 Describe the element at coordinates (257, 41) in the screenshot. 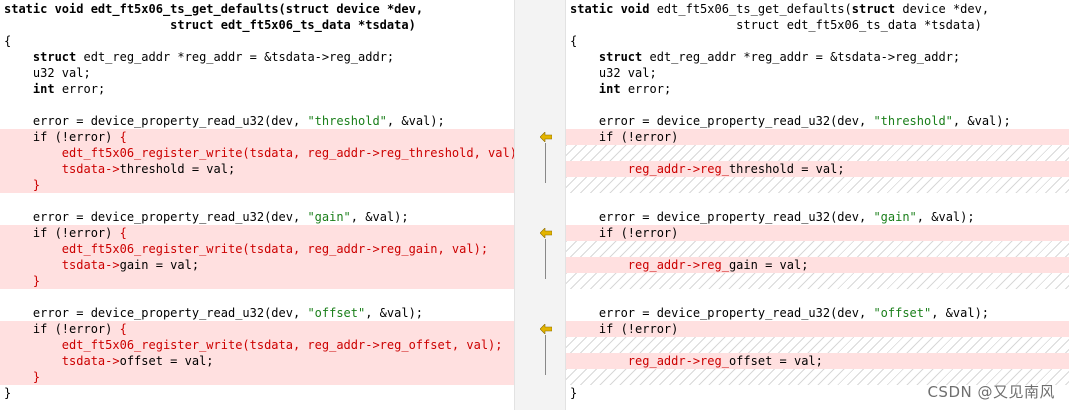

I see `code-line: {` at that location.